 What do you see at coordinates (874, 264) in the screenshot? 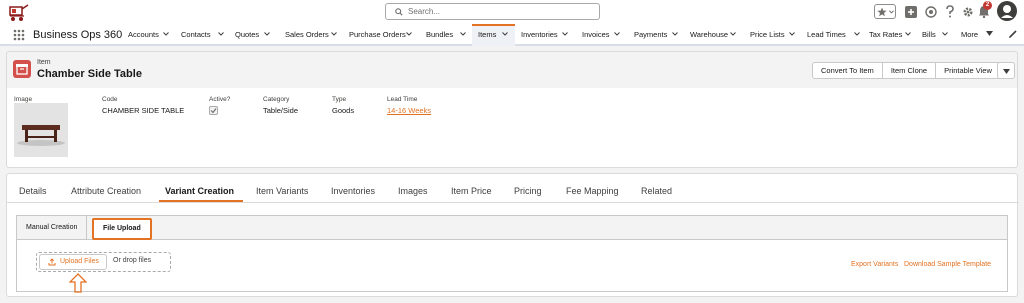
I see `export-variants-link: Export Variants` at bounding box center [874, 264].